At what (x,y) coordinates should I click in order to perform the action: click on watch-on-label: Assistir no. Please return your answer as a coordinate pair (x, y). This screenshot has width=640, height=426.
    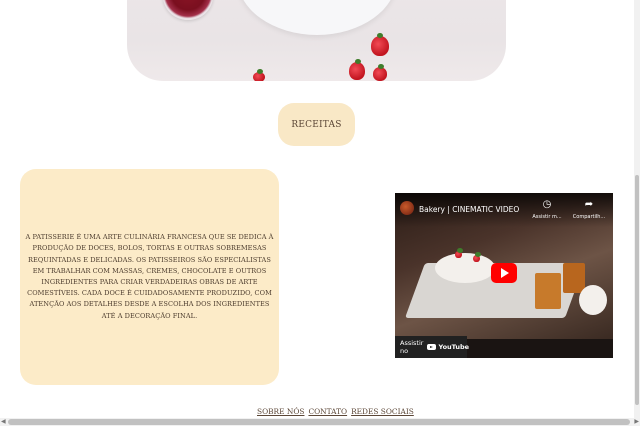
    Looking at the image, I should click on (412, 347).